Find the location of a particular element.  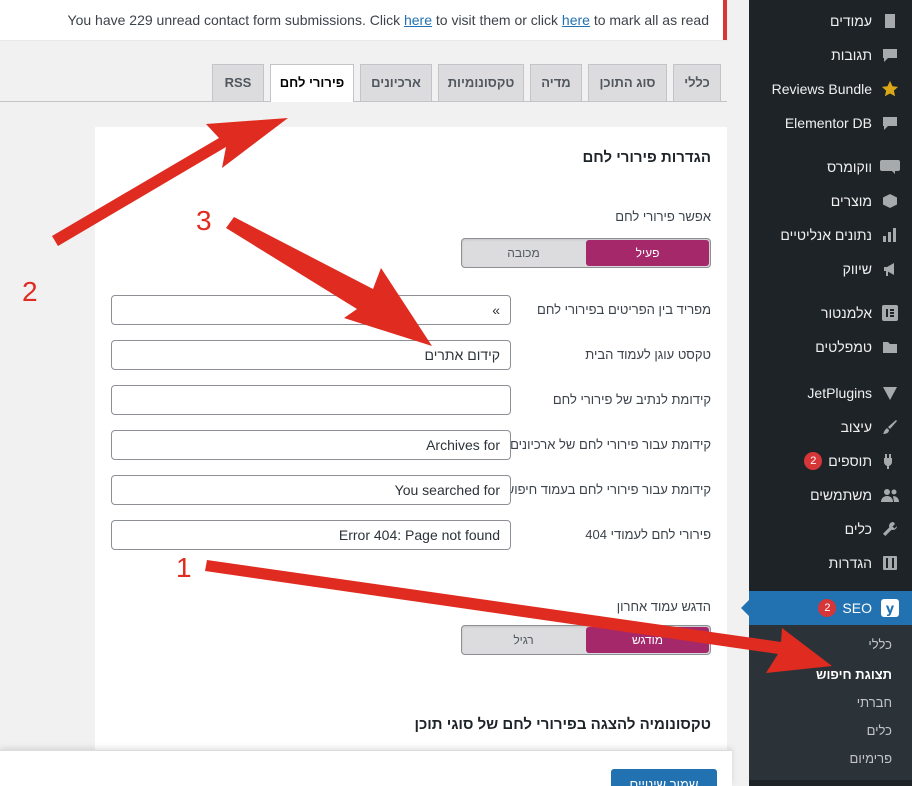

sidebar-item-seo: y SEO 2 is located at coordinates (826, 608).